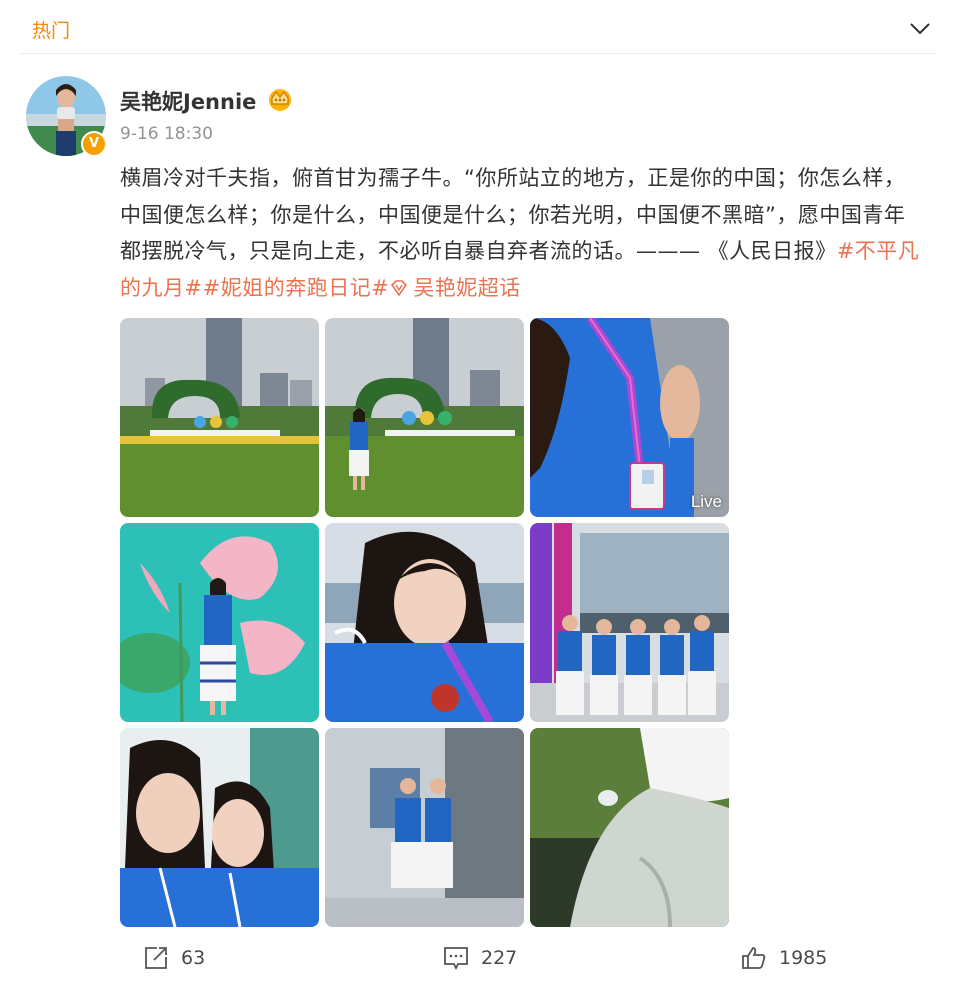  What do you see at coordinates (629, 417) in the screenshot?
I see `post-image-3: Live` at bounding box center [629, 417].